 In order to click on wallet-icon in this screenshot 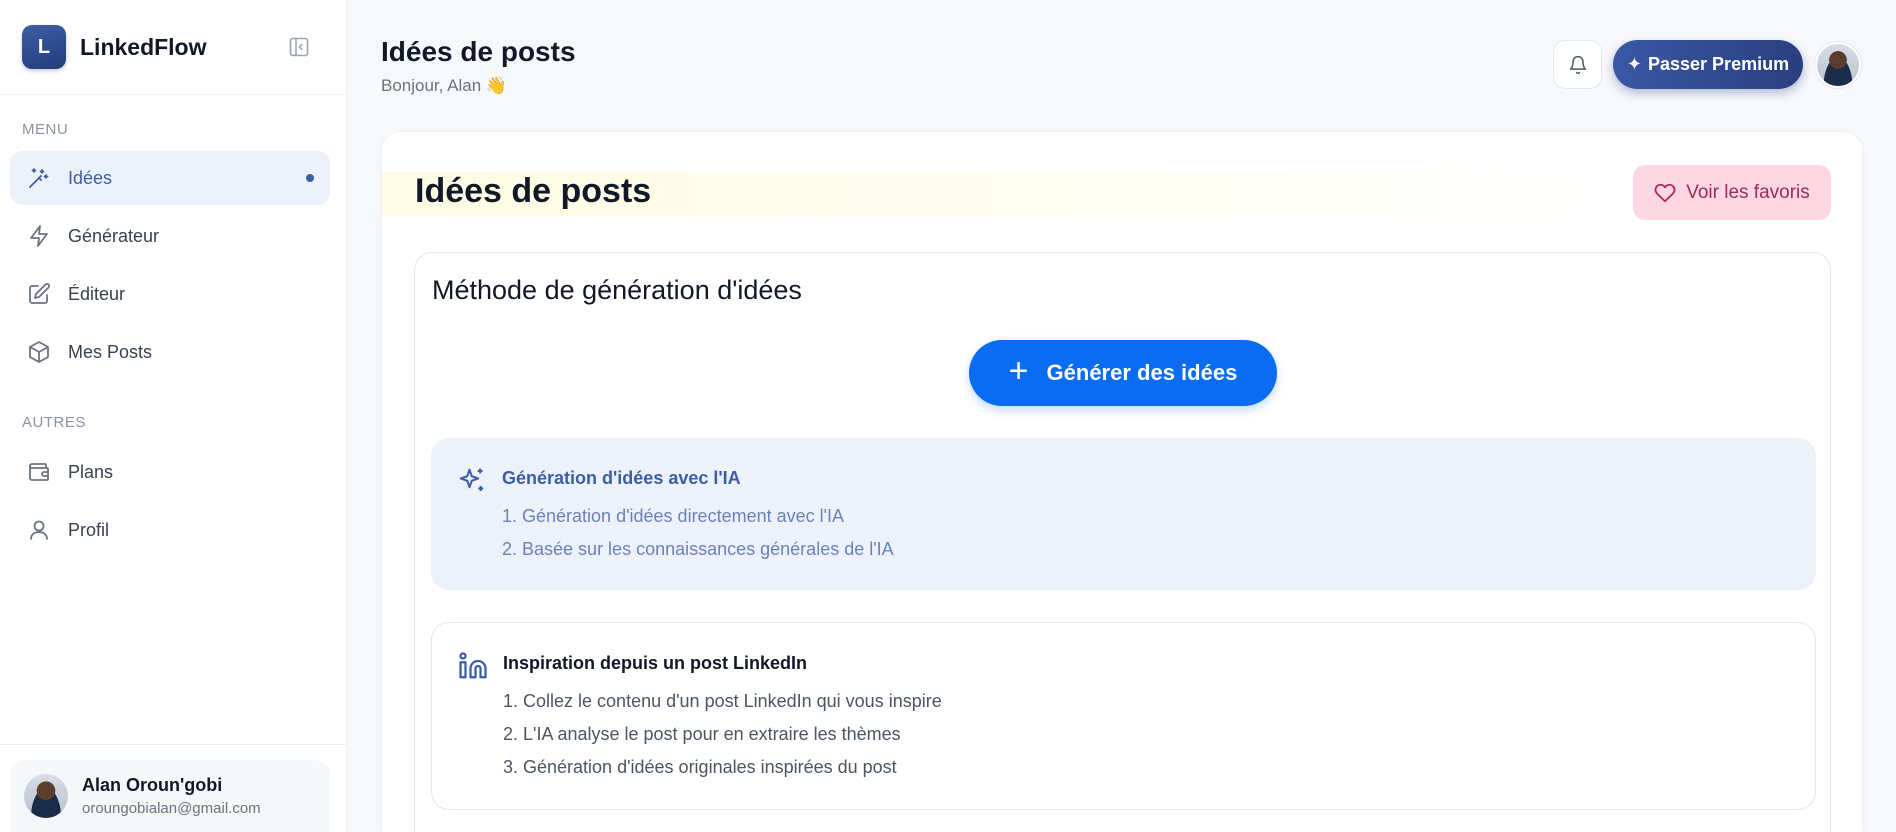, I will do `click(39, 472)`.